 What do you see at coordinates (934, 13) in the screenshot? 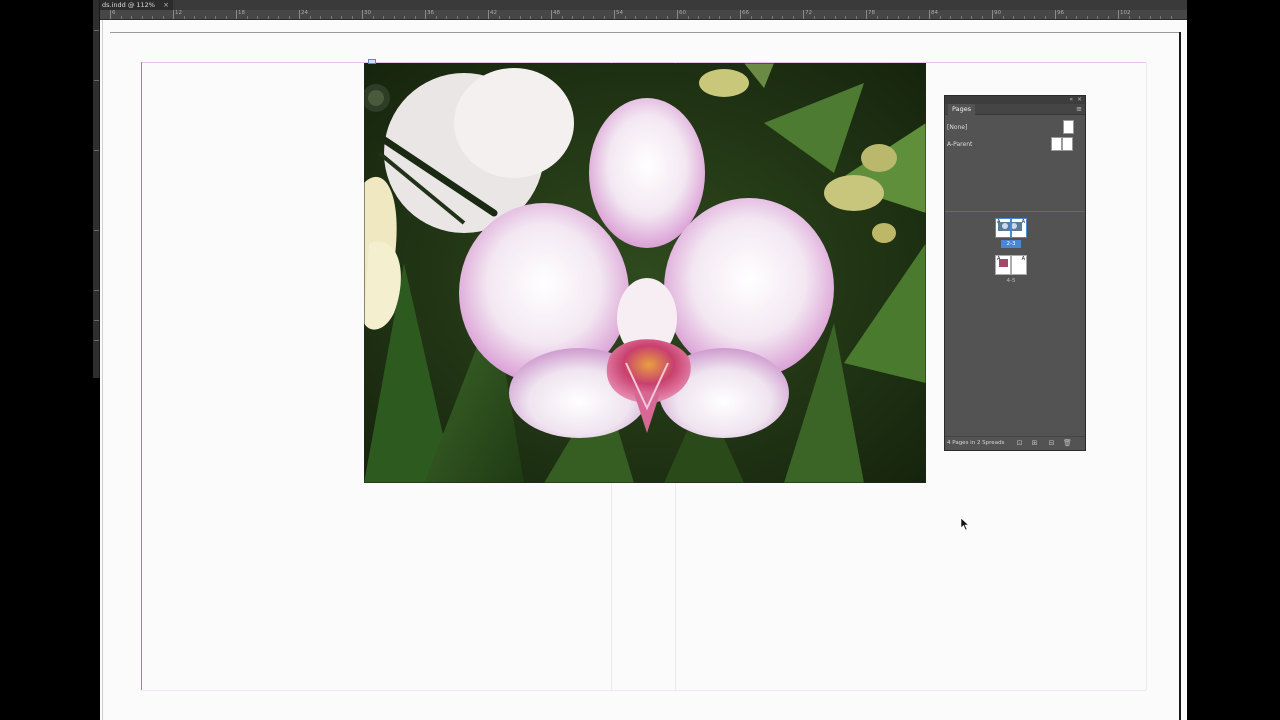
I see `ruler-label: 84` at bounding box center [934, 13].